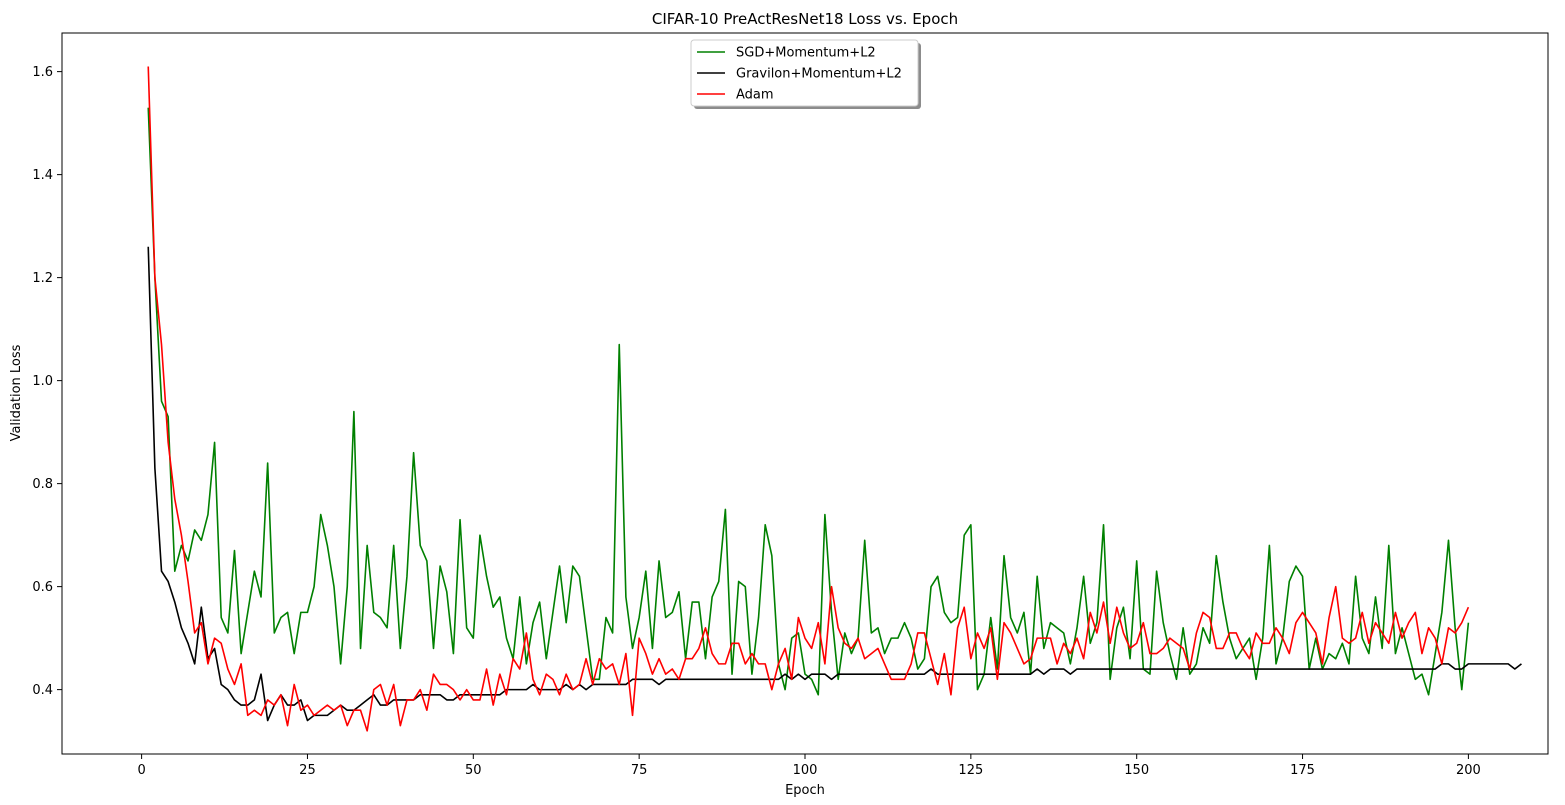  I want to click on y-axis-label: Validation Loss, so click(16, 392).